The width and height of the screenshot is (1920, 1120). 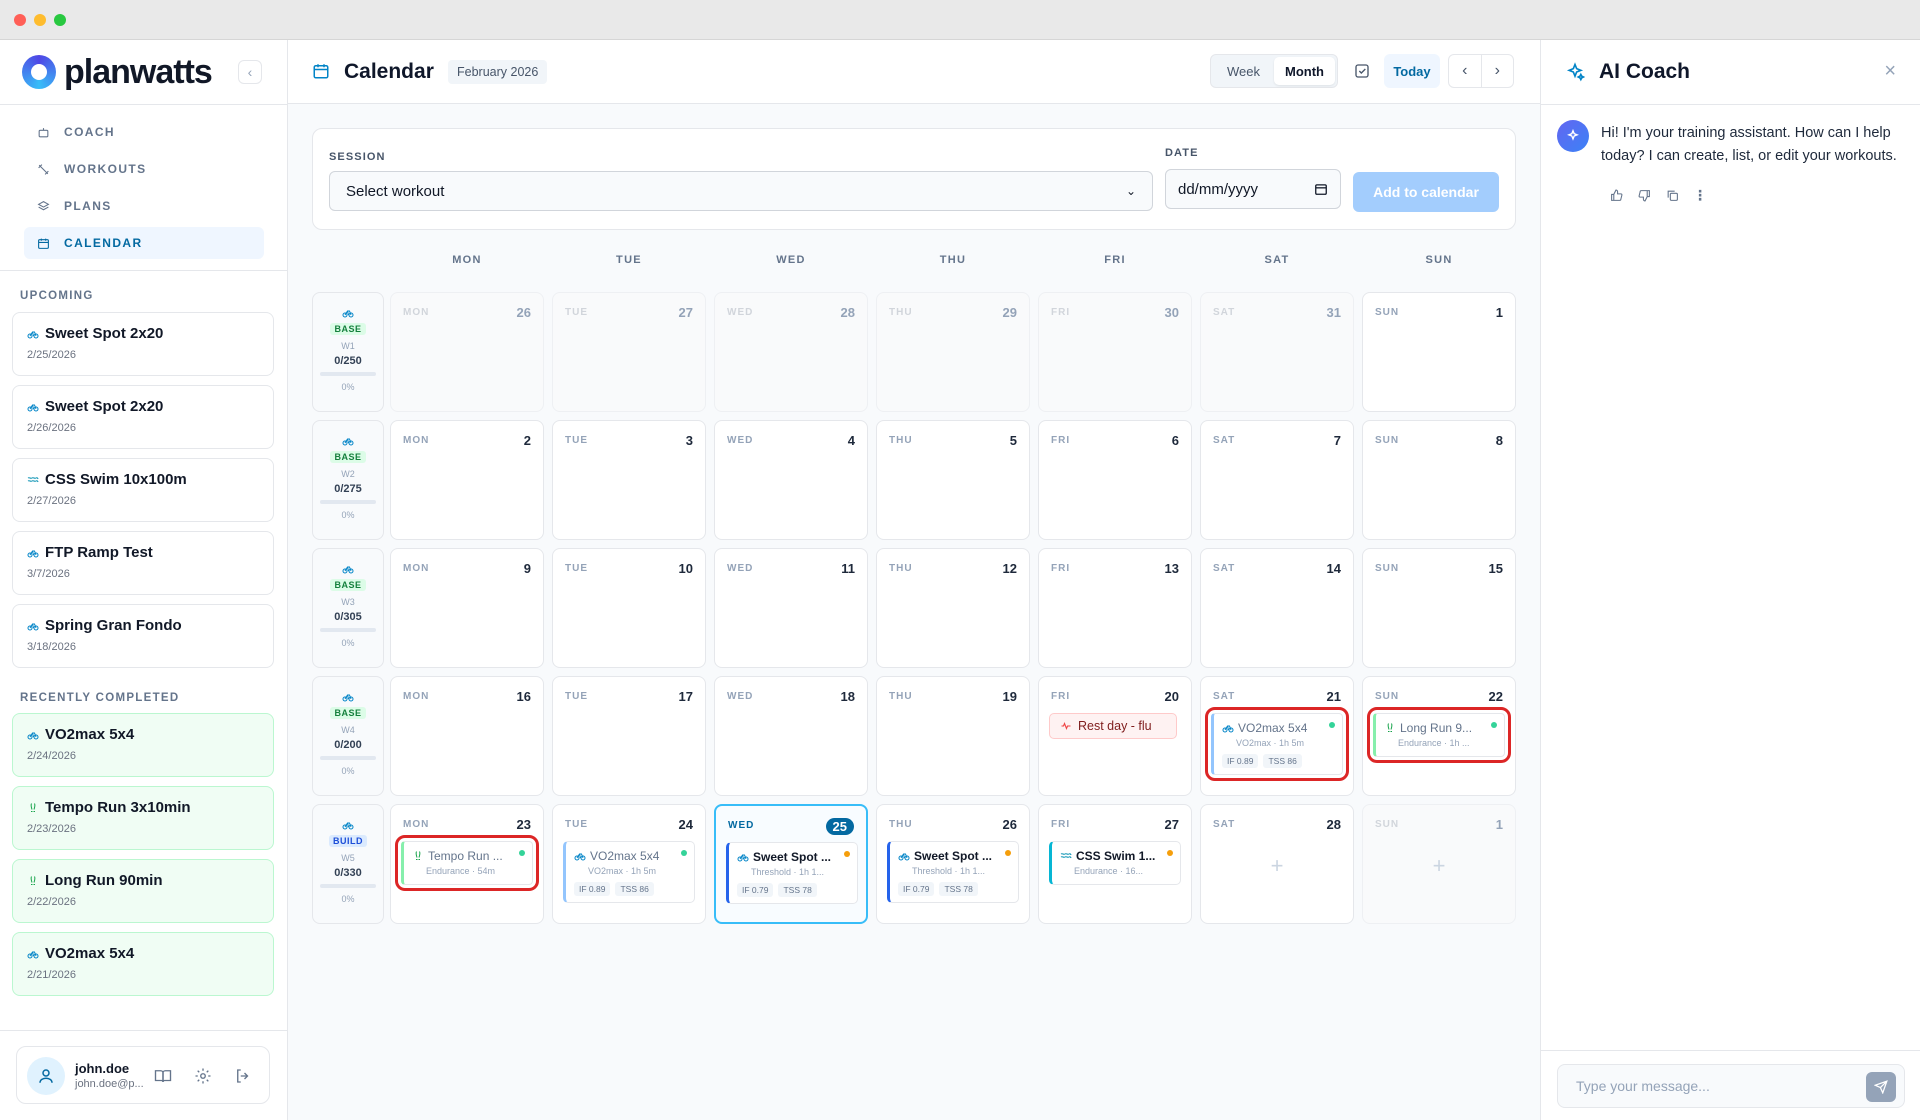 I want to click on day-cell: WED 18, so click(x=791, y=736).